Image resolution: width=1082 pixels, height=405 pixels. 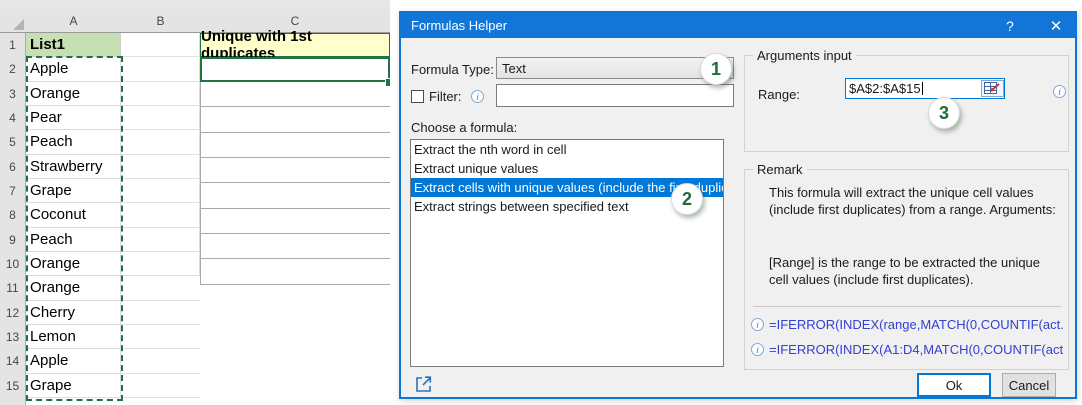 I want to click on cell-C9, so click(x=295, y=246).